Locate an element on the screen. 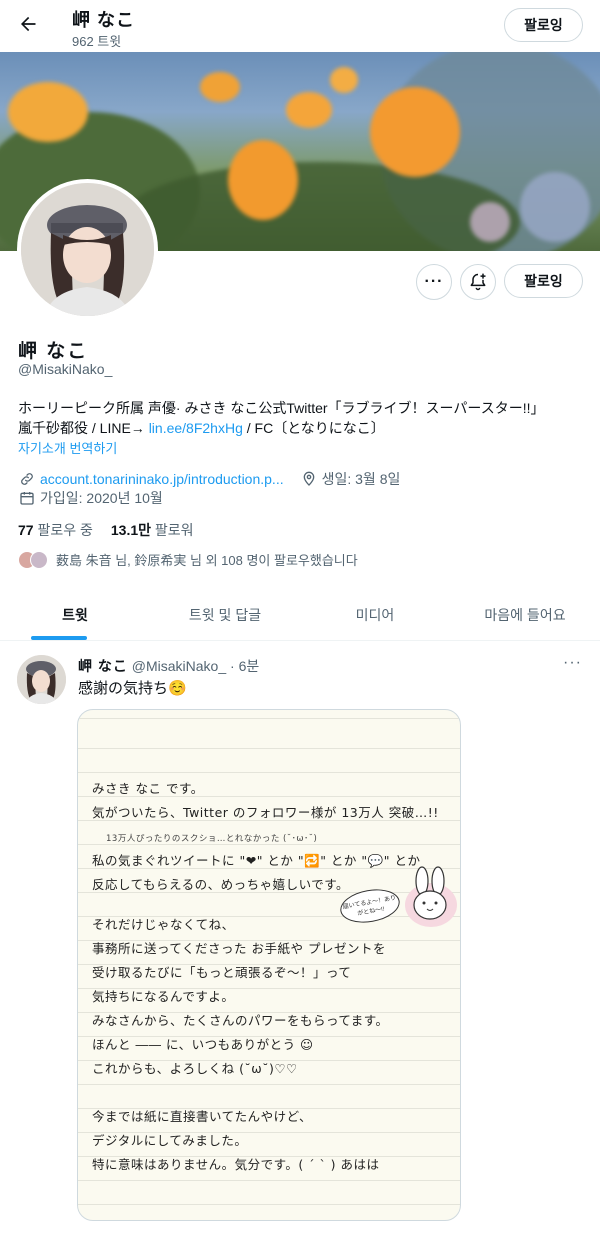 Image resolution: width=600 pixels, height=1235 pixels. tab-label: 트윗 및 답글 is located at coordinates (225, 614).